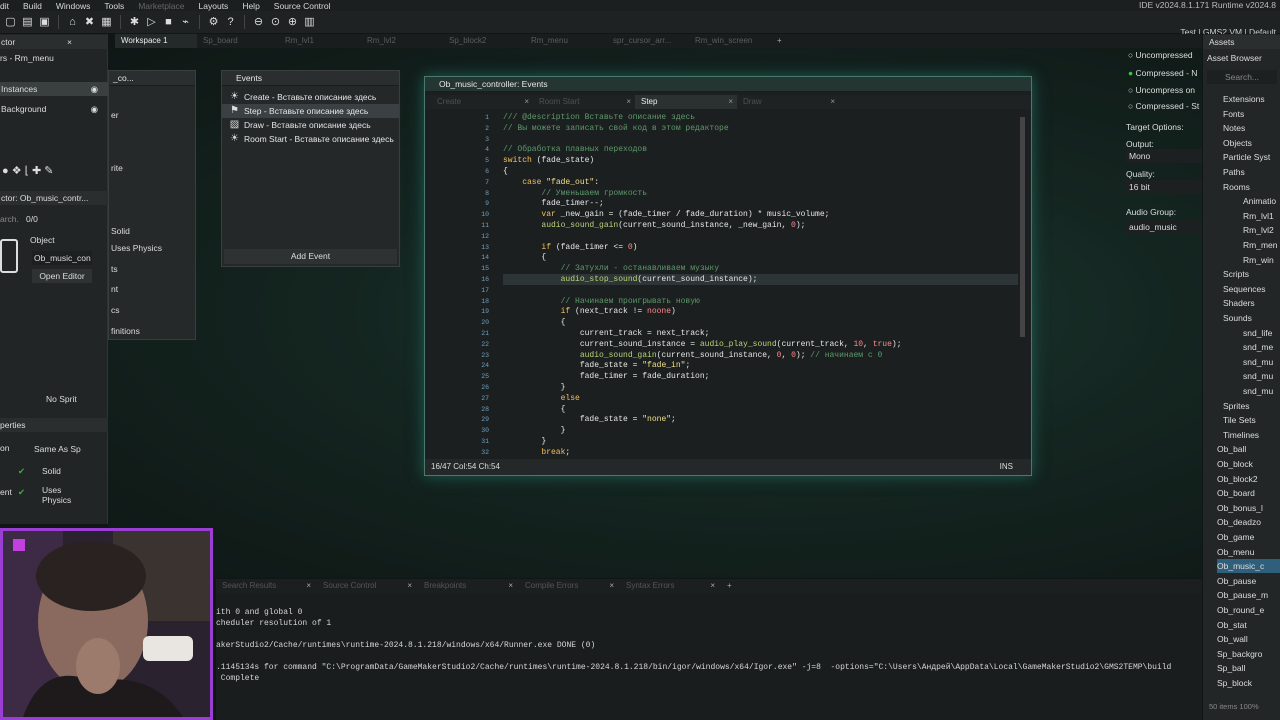  Describe the element at coordinates (1163, 106) in the screenshot. I see `compression-compressed-st: ○ Compressed - St` at that location.